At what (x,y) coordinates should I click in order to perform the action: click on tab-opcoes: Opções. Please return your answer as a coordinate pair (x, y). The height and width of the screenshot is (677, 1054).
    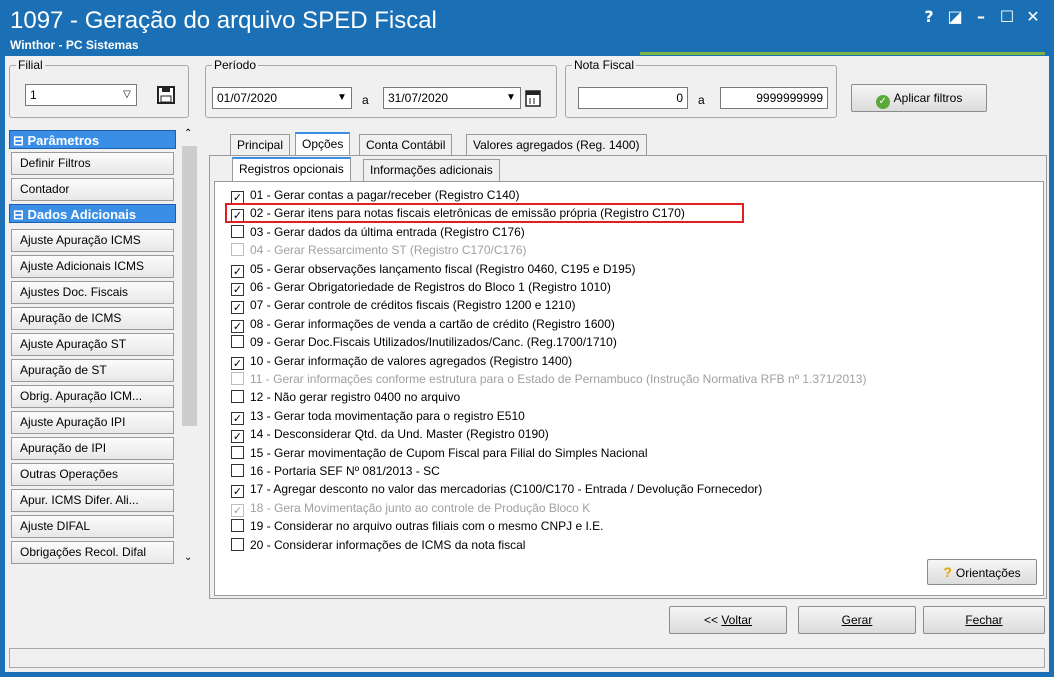
    Looking at the image, I should click on (323, 144).